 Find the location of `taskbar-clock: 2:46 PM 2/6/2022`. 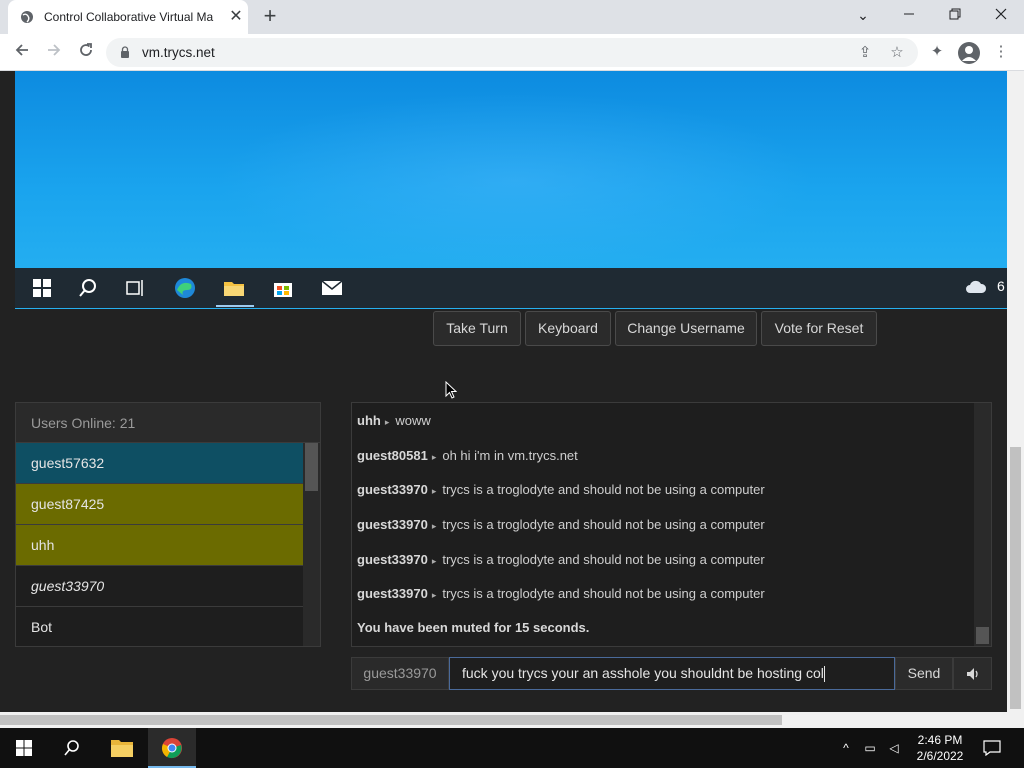

taskbar-clock: 2:46 PM 2/6/2022 is located at coordinates (940, 748).